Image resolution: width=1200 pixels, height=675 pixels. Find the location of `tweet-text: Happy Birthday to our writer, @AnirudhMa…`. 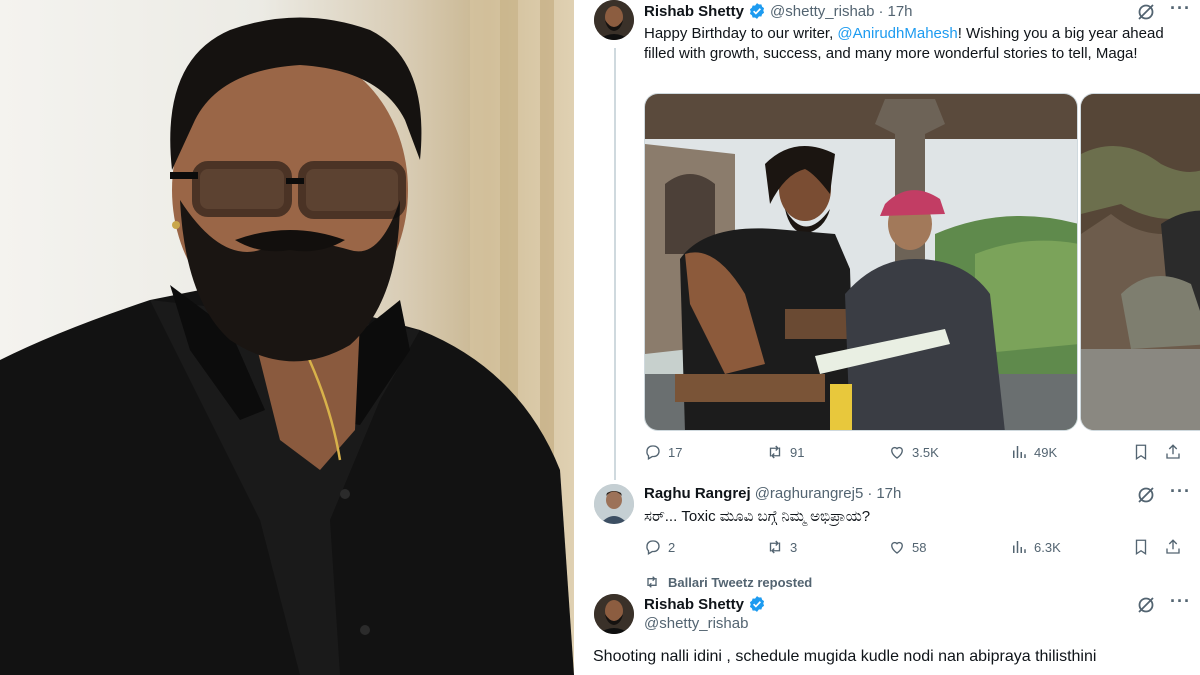

tweet-text: Happy Birthday to our writer, @AnirudhMa… is located at coordinates (918, 44).